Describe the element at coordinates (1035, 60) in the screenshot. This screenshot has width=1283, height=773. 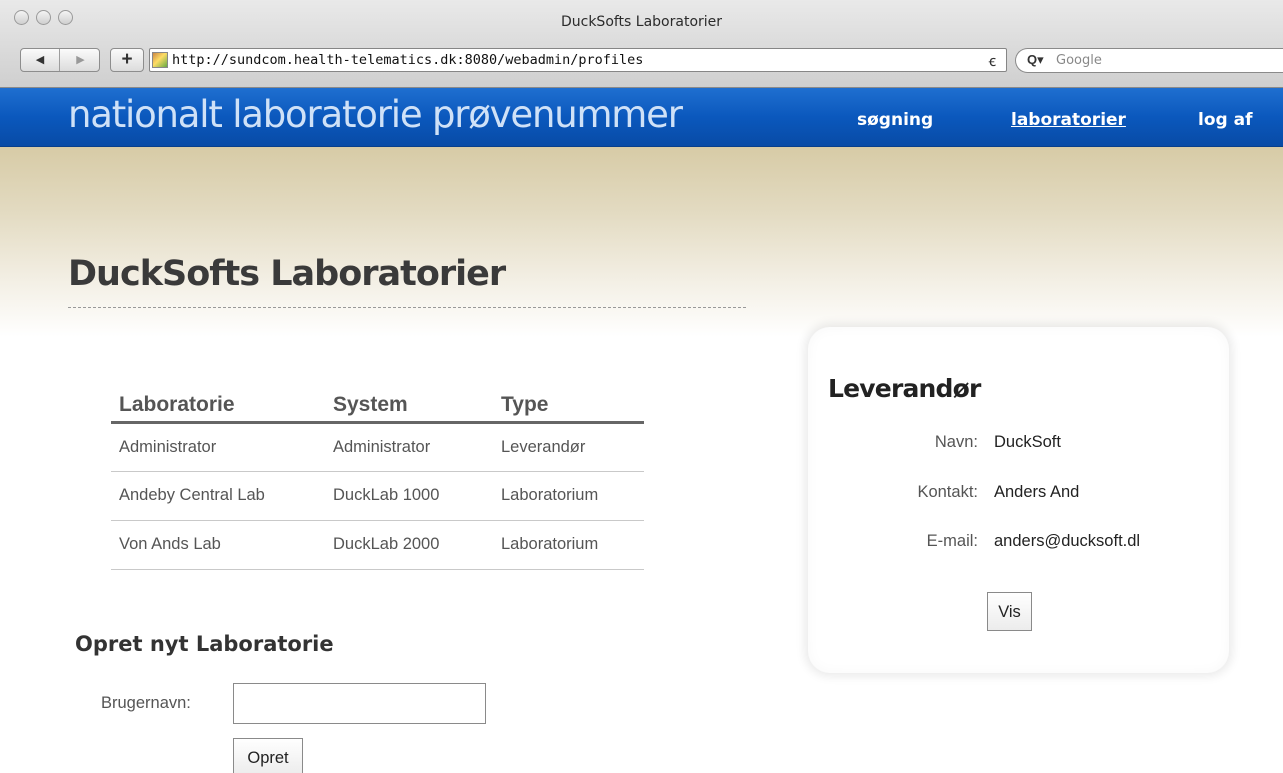
I see `search-icon: Q▾` at that location.